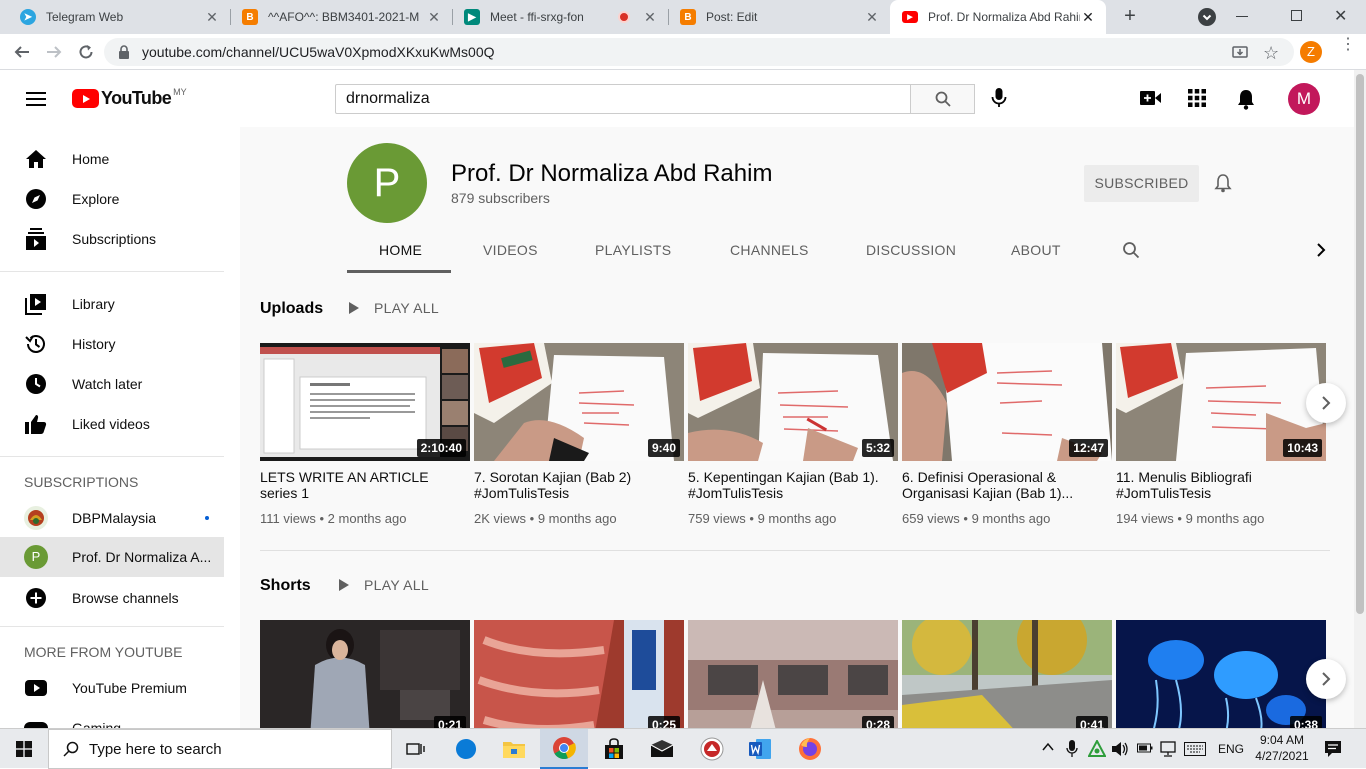 The height and width of the screenshot is (769, 1366). I want to click on microsoft-store-icon, so click(614, 749).